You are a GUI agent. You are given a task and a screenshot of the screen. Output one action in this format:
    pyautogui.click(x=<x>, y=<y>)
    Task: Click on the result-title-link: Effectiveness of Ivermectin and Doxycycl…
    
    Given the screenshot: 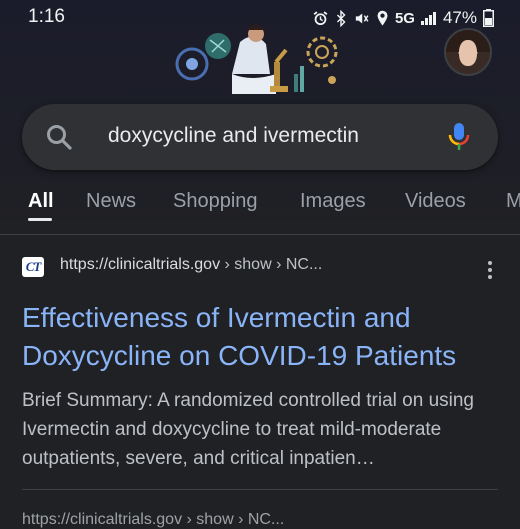 What is the action you would take?
    pyautogui.click(x=262, y=337)
    